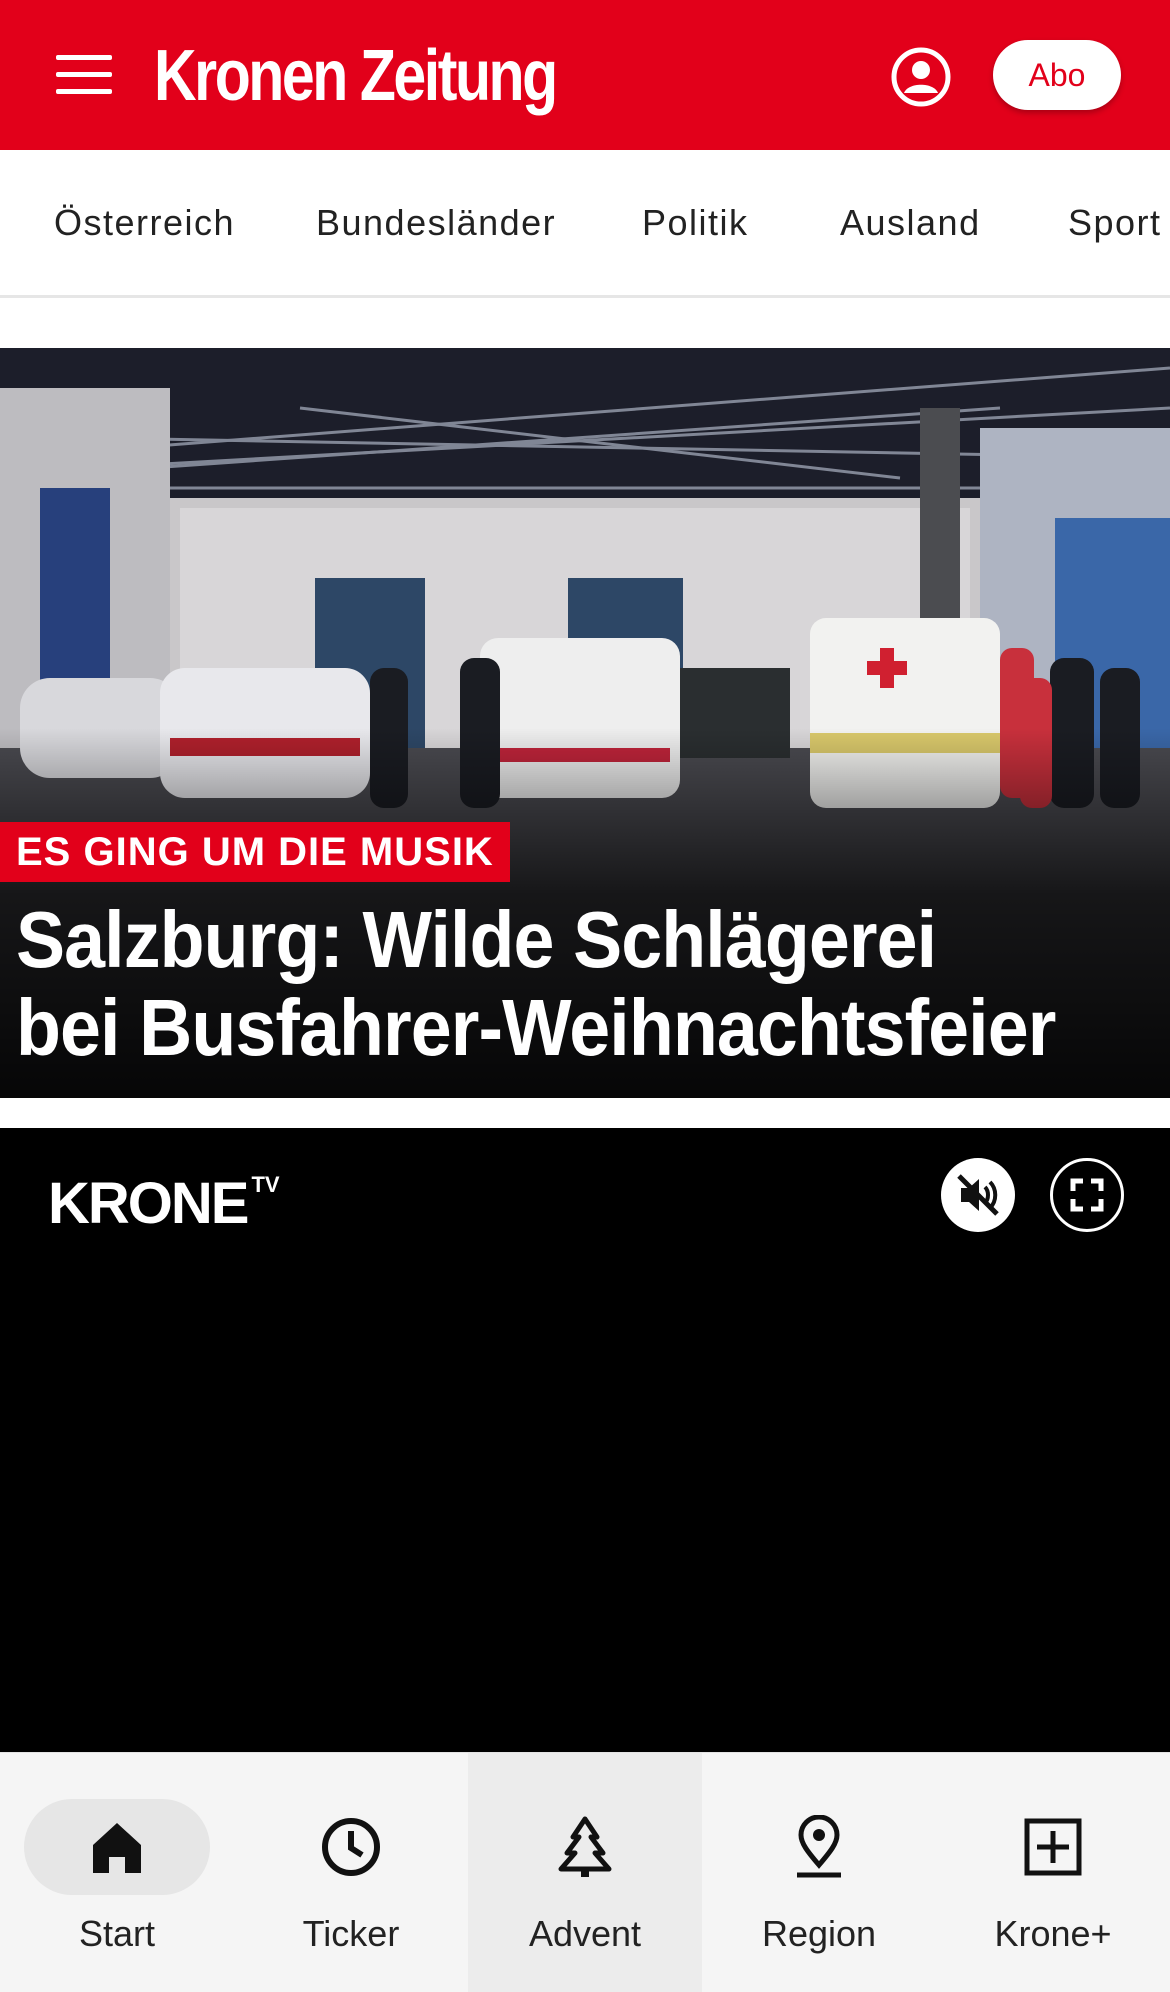 Image resolution: width=1170 pixels, height=1992 pixels. I want to click on plus-square-icon, so click(1053, 1847).